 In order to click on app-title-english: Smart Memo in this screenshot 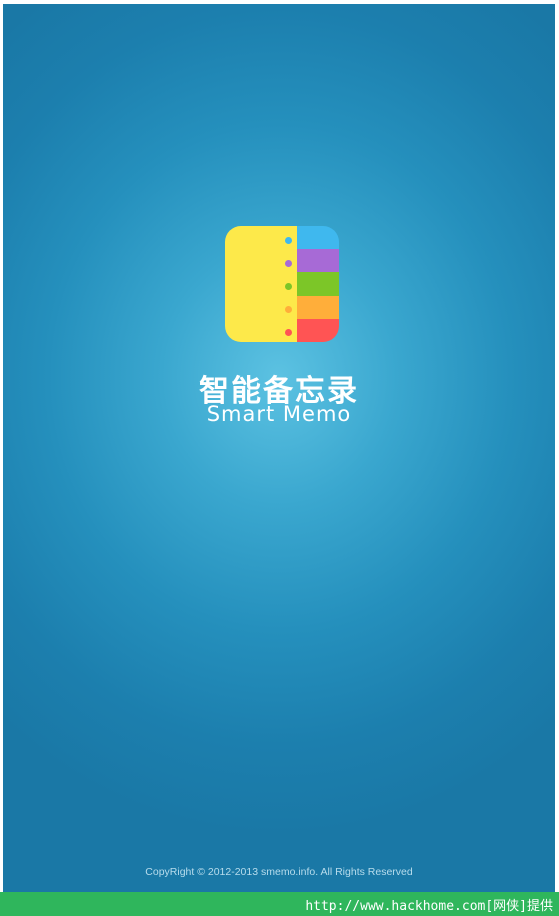, I will do `click(279, 414)`.